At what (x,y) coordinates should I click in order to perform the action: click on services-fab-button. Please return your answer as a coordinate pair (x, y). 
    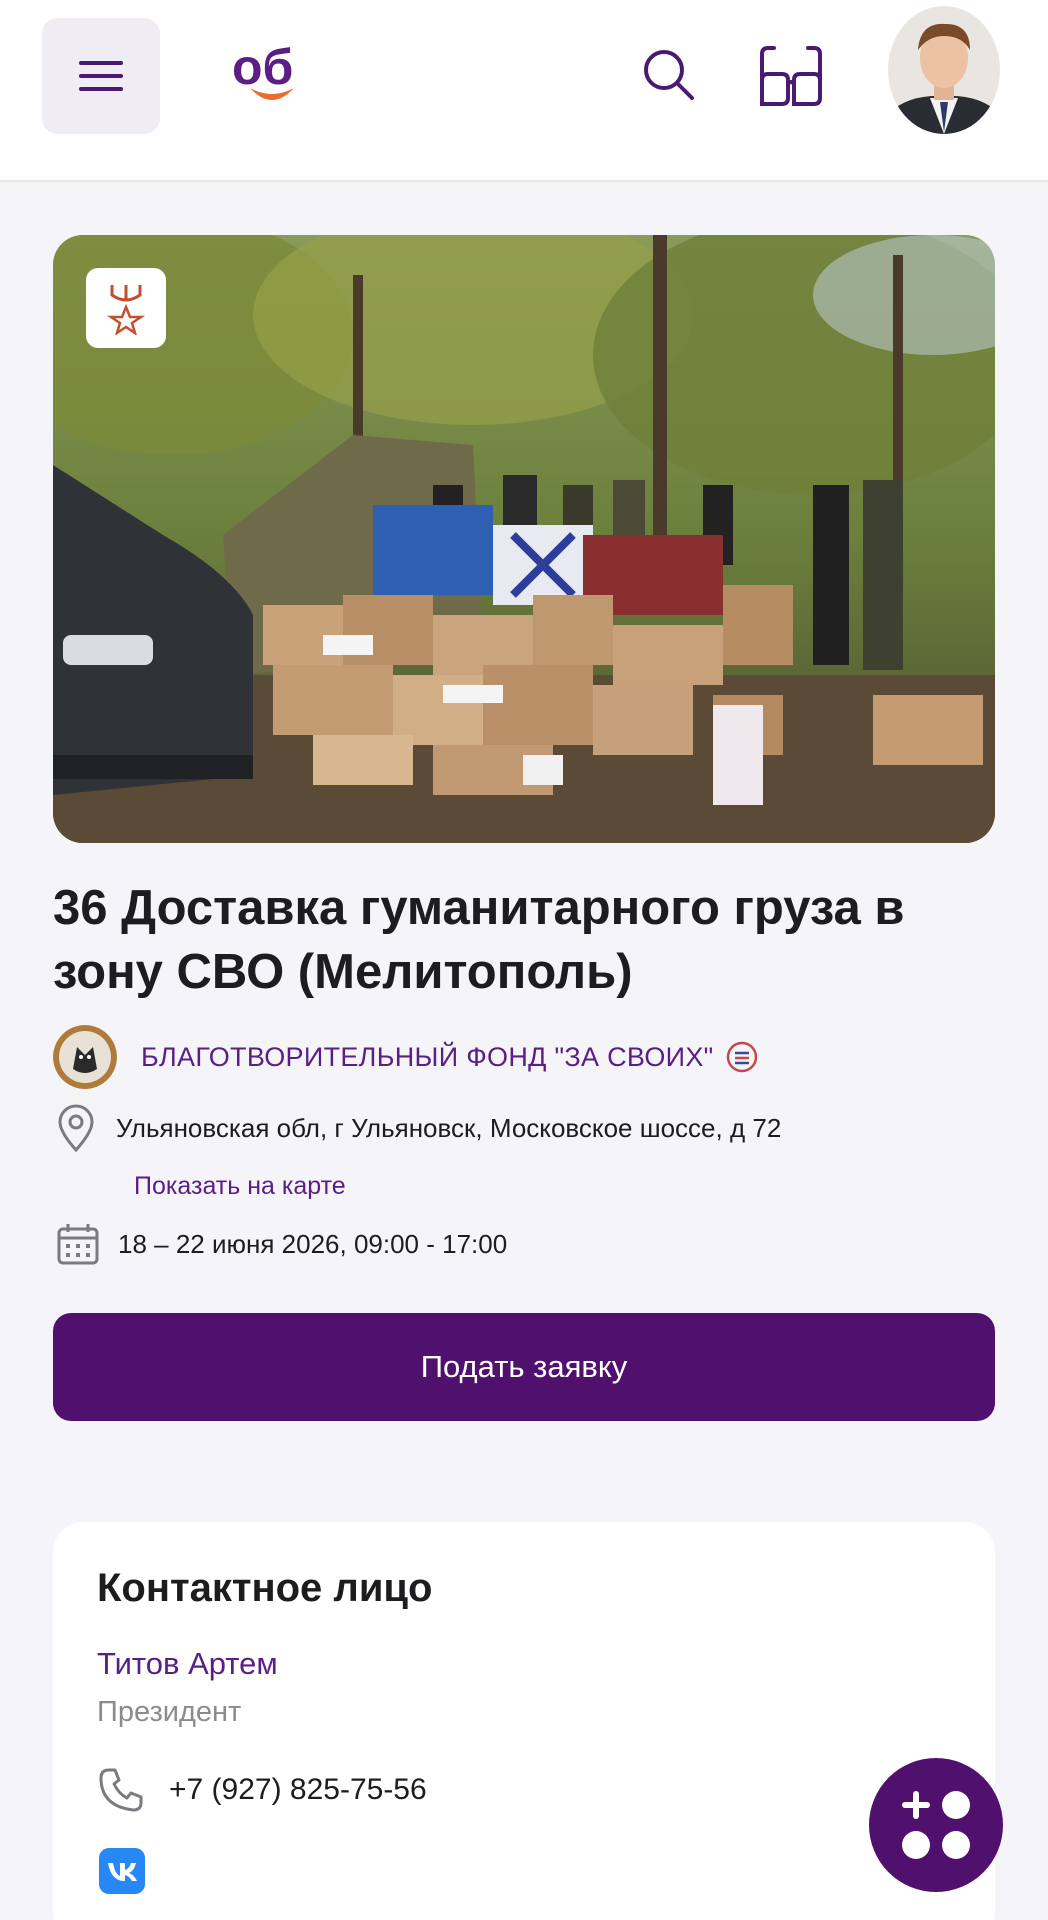
    Looking at the image, I should click on (936, 1825).